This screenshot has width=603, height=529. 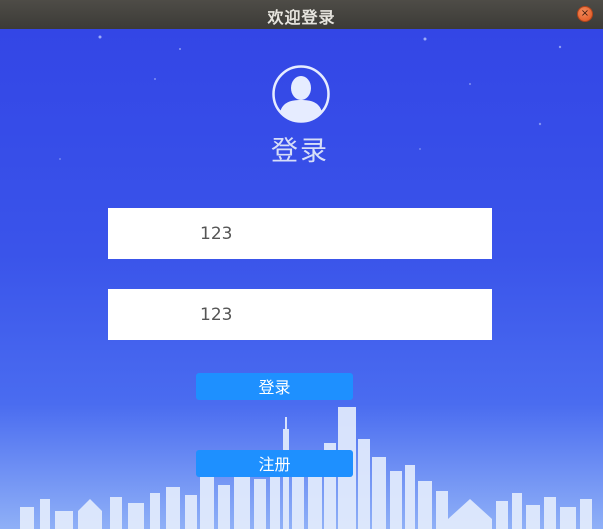 I want to click on username-field, so click(x=300, y=233).